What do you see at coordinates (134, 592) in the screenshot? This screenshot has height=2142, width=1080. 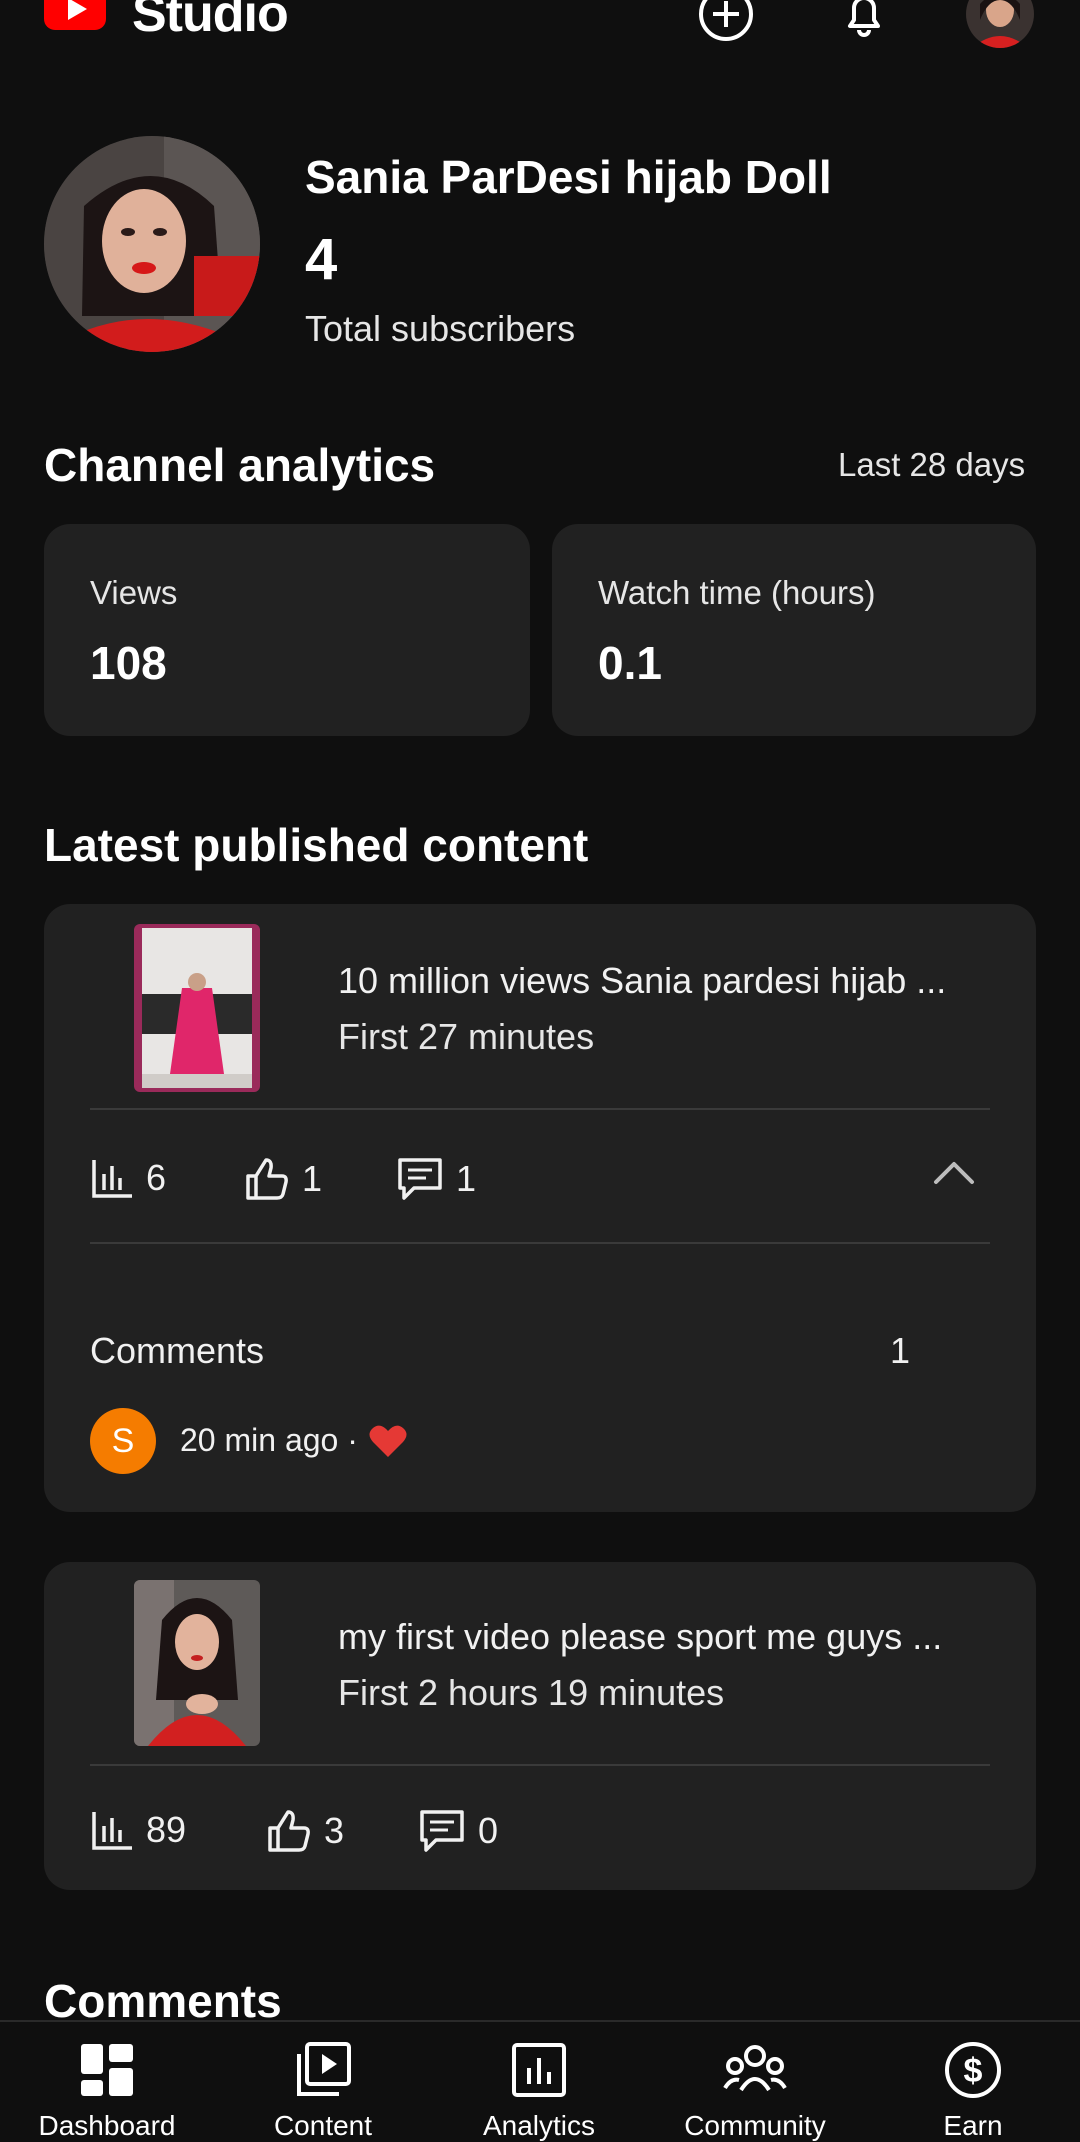 I see `views-label: Views` at bounding box center [134, 592].